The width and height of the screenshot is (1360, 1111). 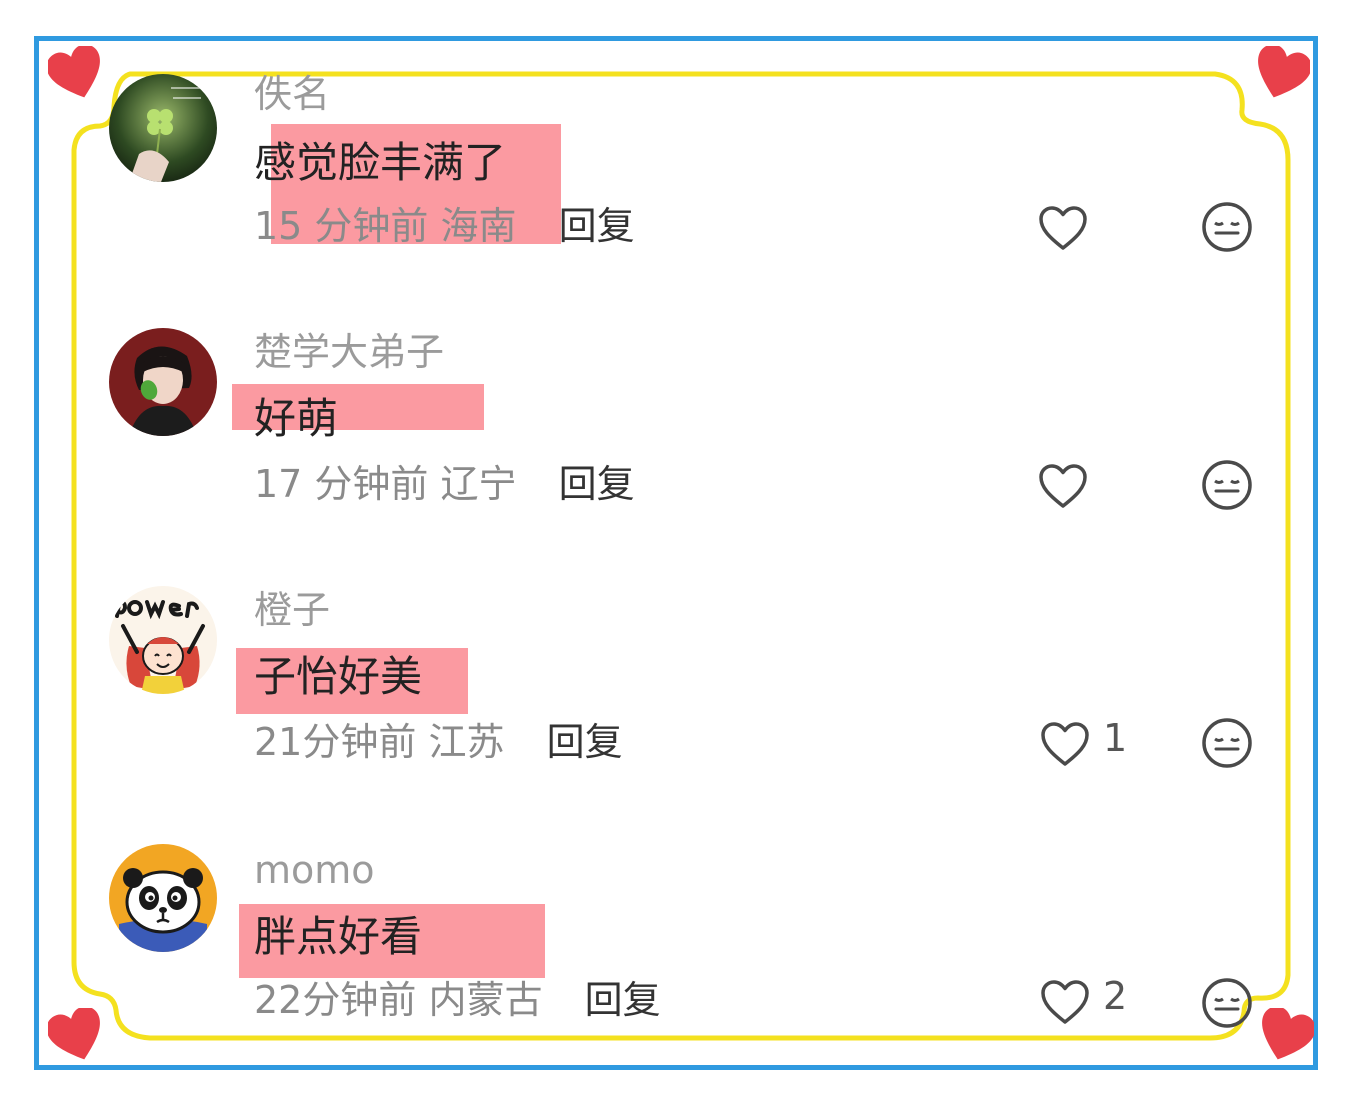 What do you see at coordinates (341, 226) in the screenshot?
I see `comment-time: 15 分钟前` at bounding box center [341, 226].